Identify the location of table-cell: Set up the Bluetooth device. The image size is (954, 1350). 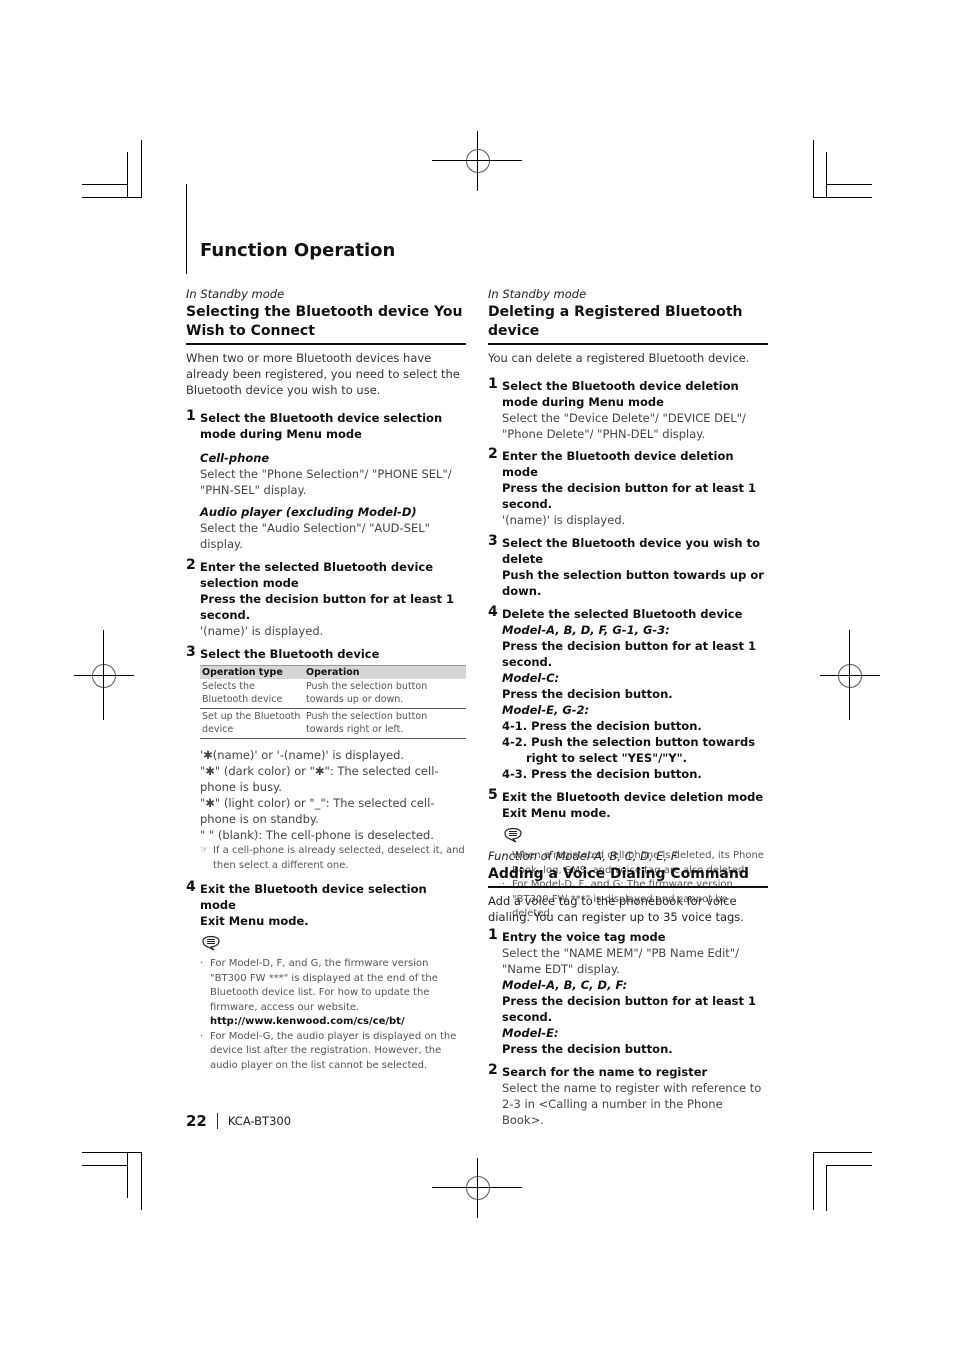
(252, 723).